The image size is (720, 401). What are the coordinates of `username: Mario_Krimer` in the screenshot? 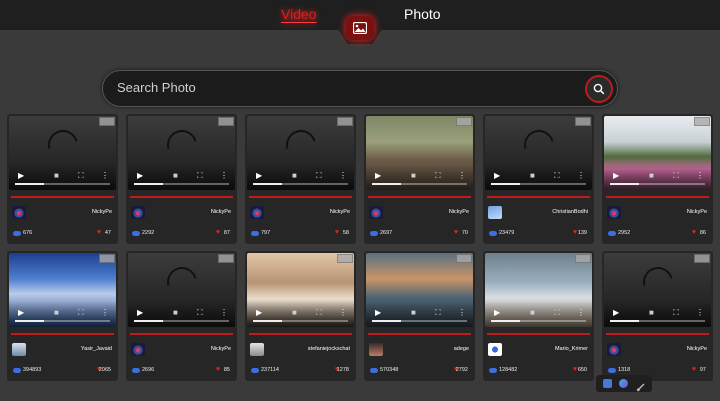 It's located at (571, 349).